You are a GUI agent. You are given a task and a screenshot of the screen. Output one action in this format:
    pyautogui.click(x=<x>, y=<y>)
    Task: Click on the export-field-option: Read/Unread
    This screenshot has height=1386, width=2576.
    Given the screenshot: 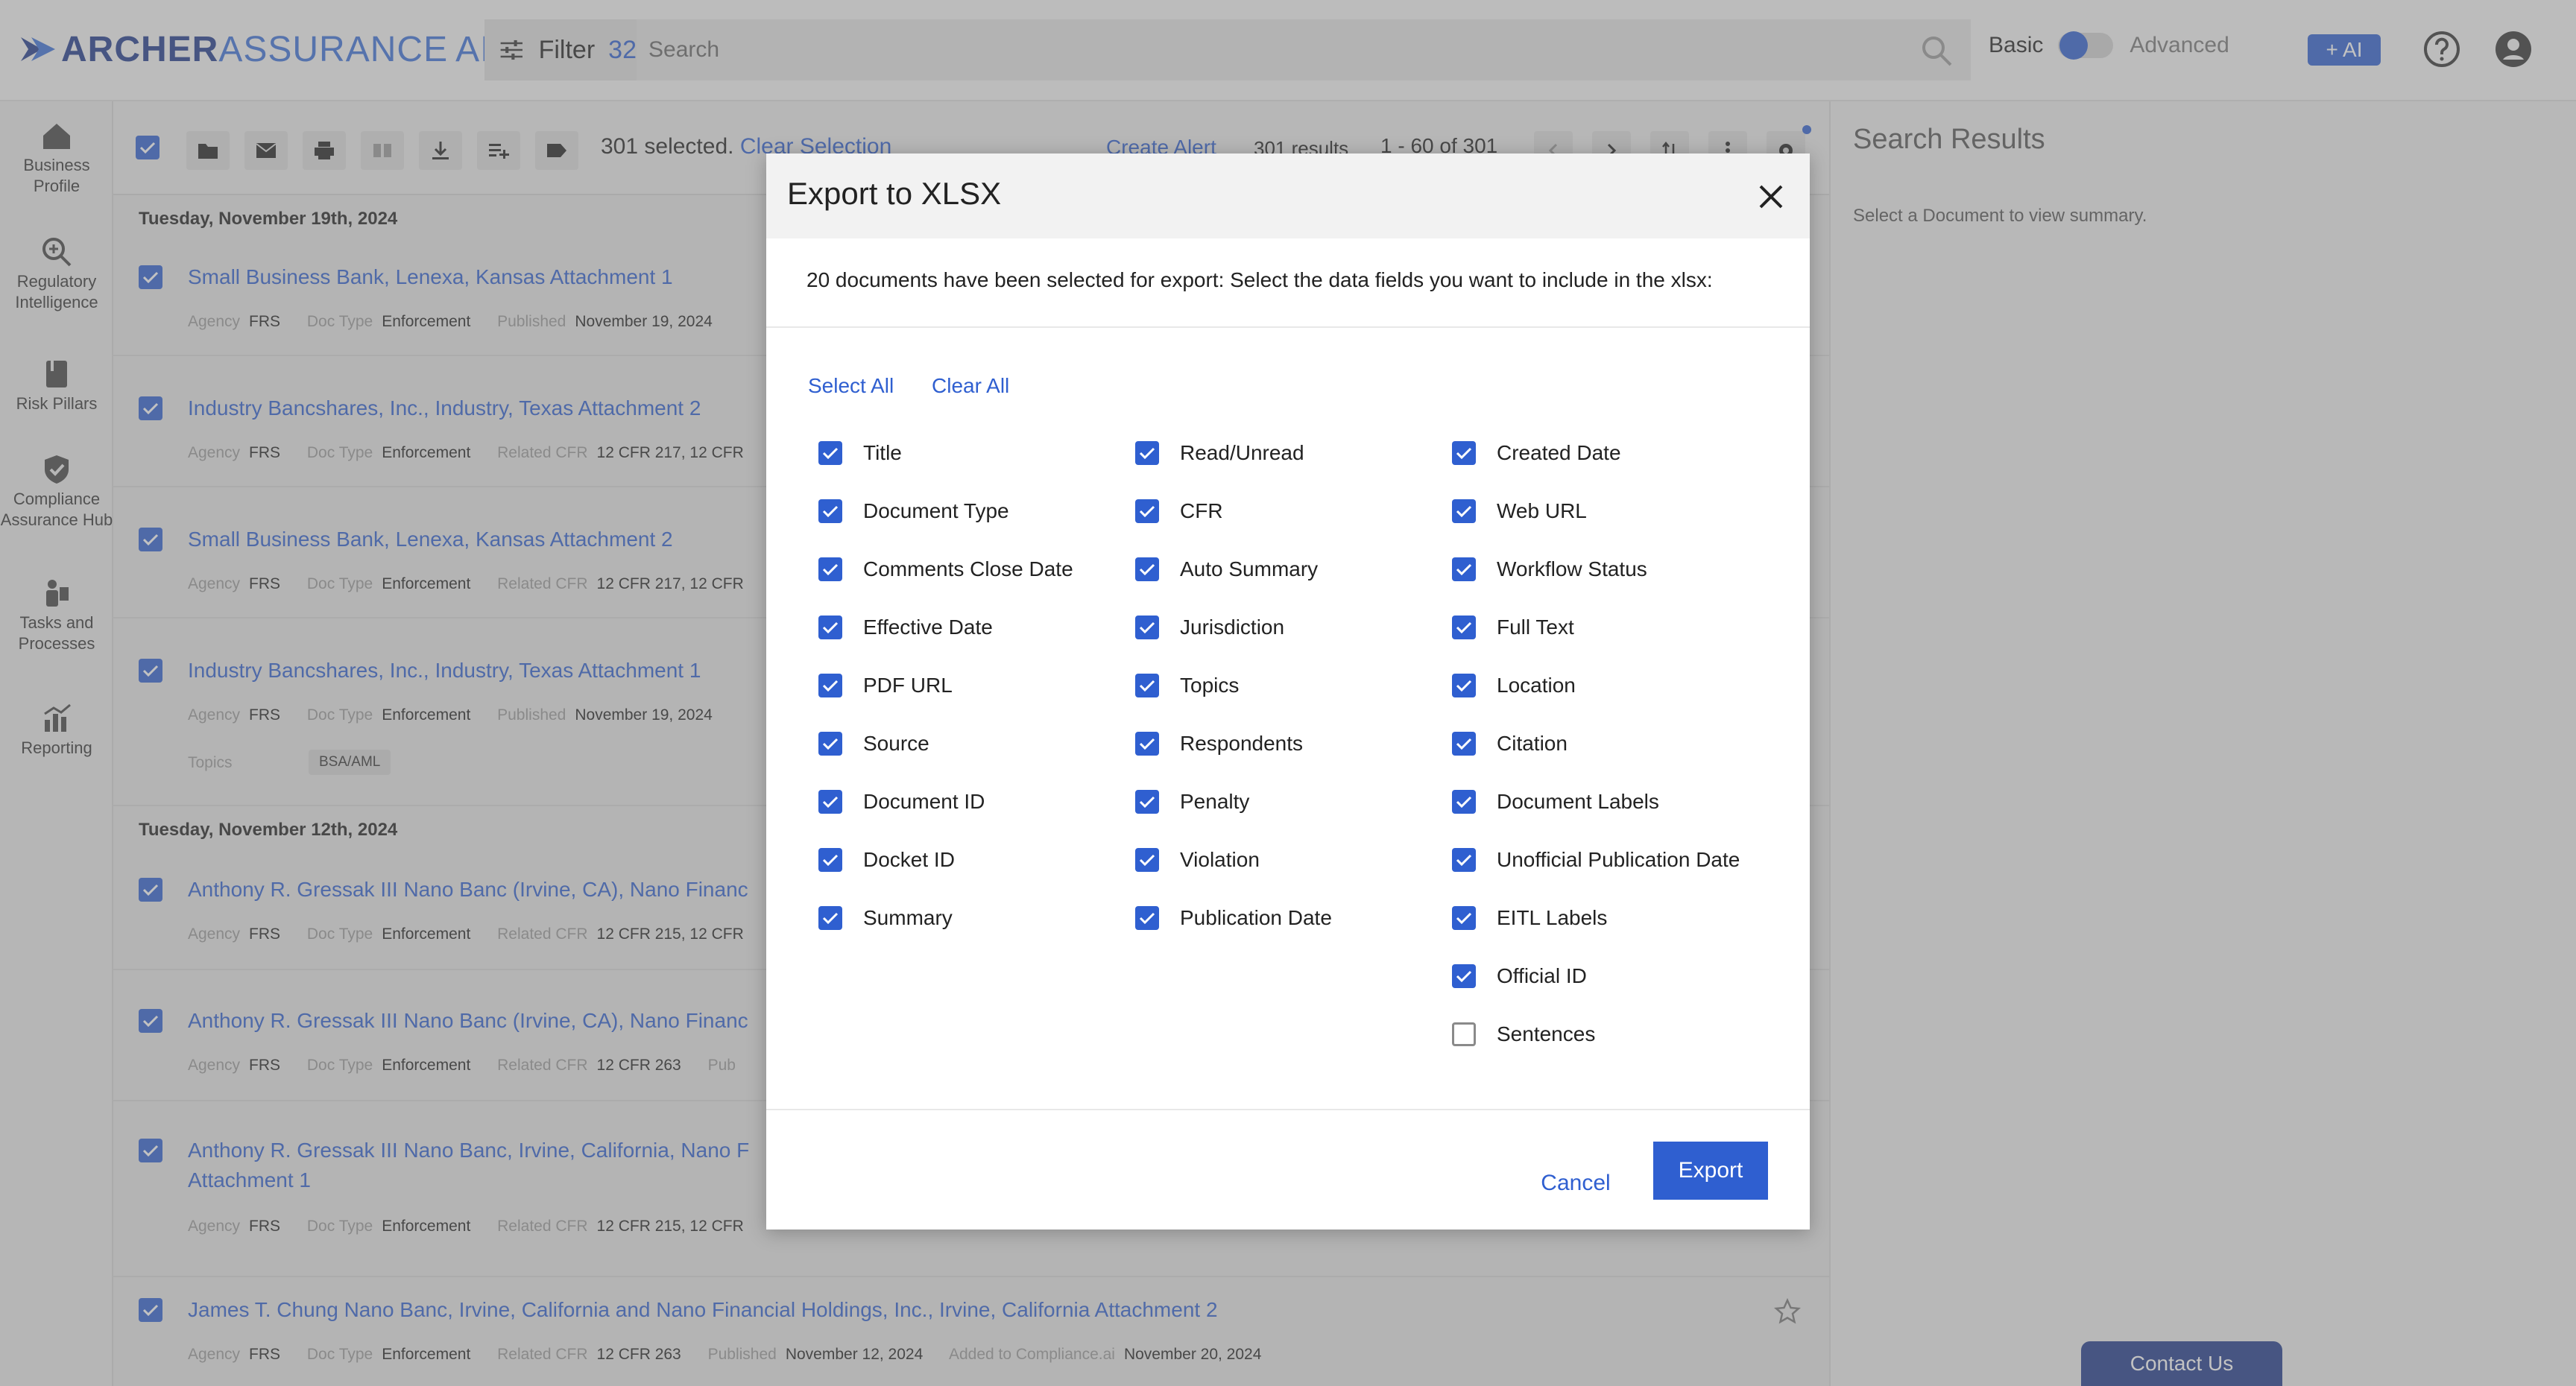 What is the action you would take?
    pyautogui.click(x=1219, y=453)
    